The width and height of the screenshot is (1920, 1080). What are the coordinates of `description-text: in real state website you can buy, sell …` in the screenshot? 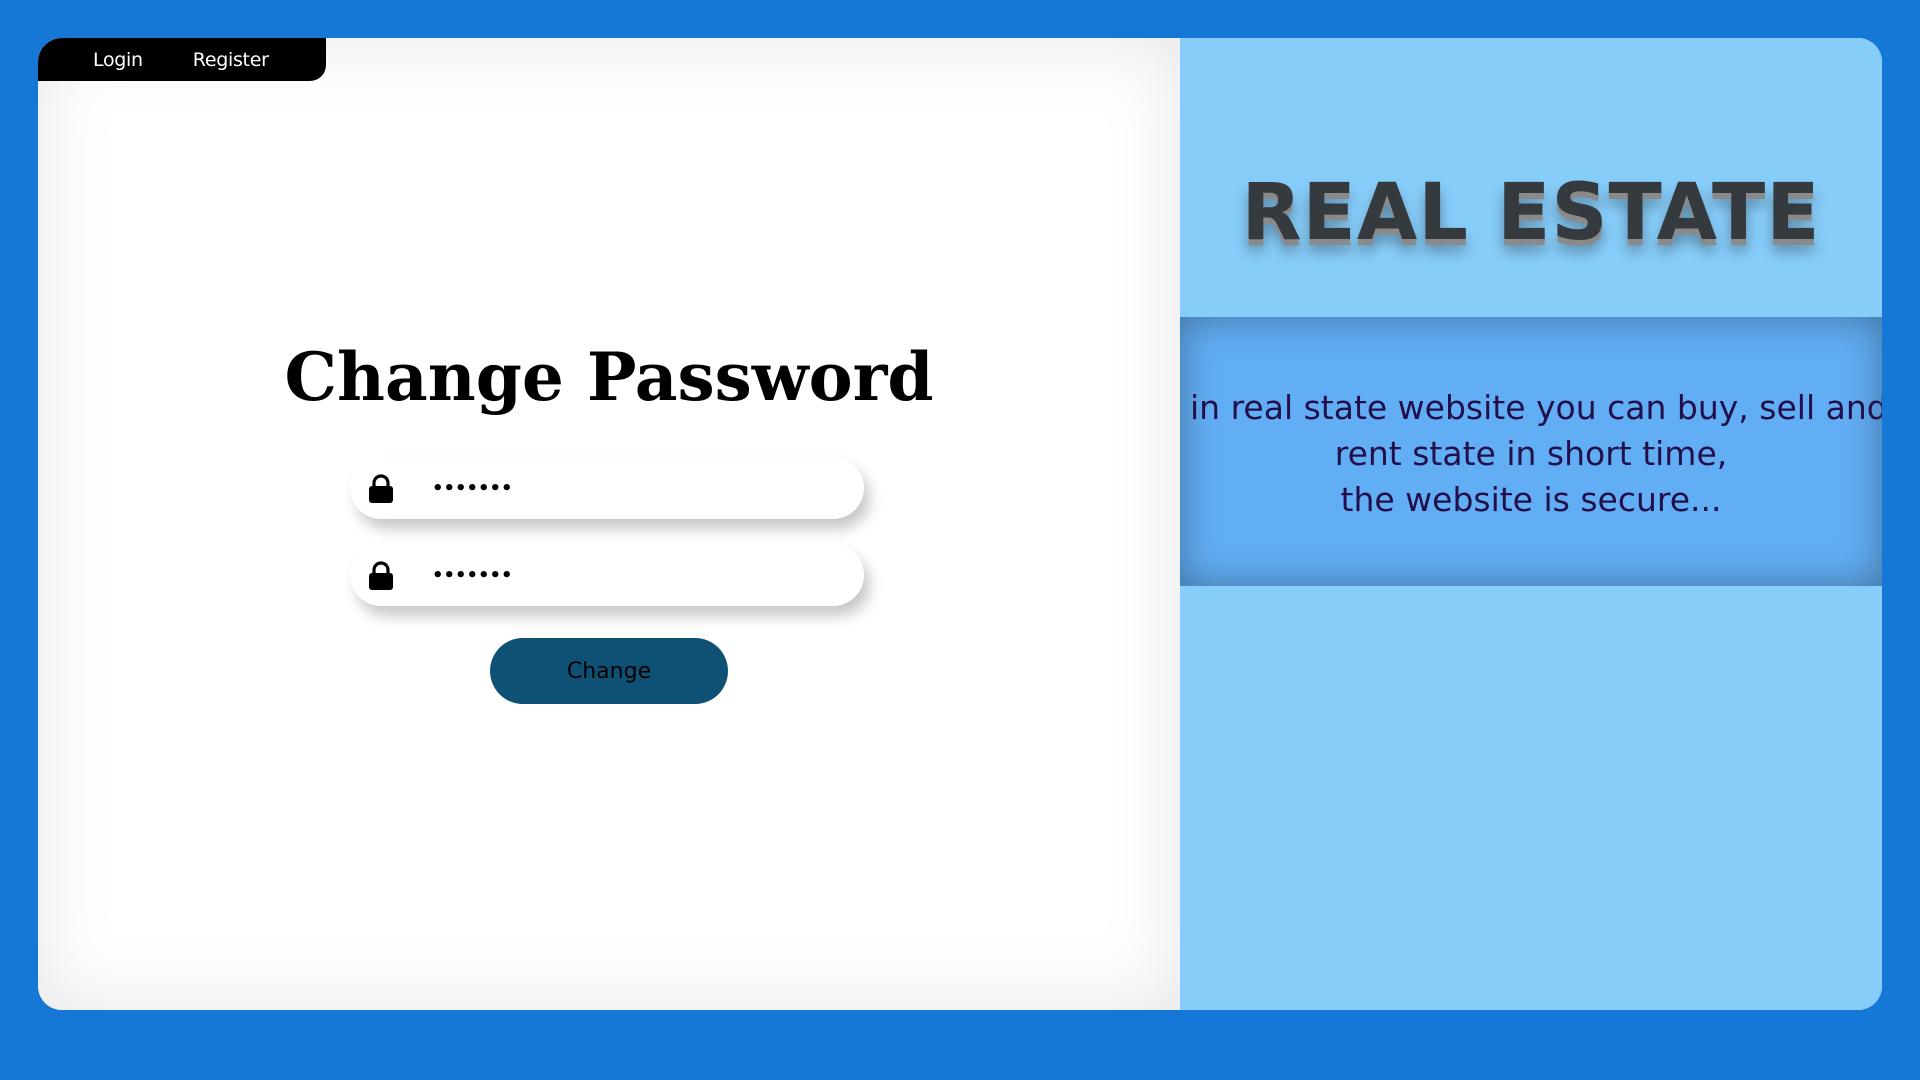 It's located at (1536, 454).